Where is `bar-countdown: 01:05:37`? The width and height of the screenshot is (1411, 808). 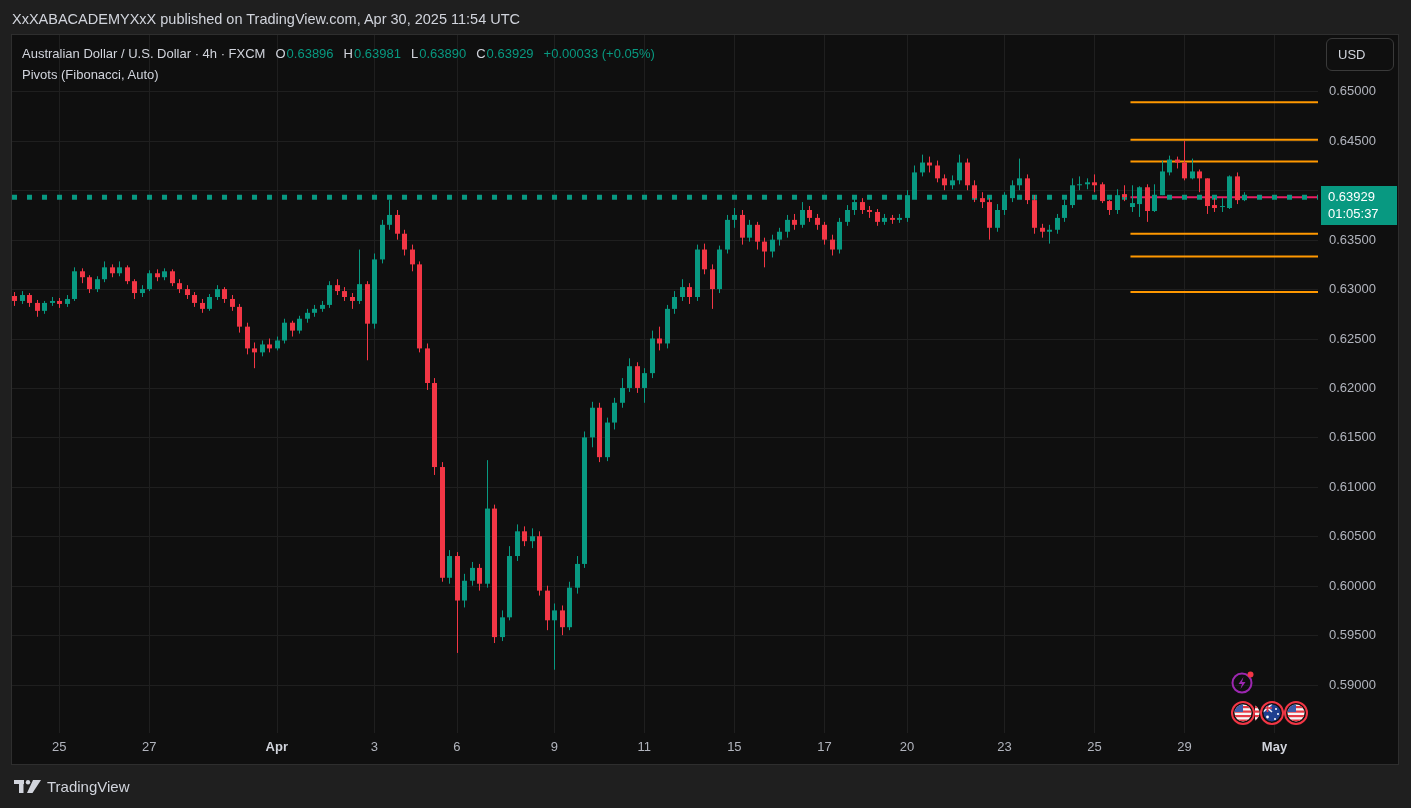 bar-countdown: 01:05:37 is located at coordinates (1354, 214).